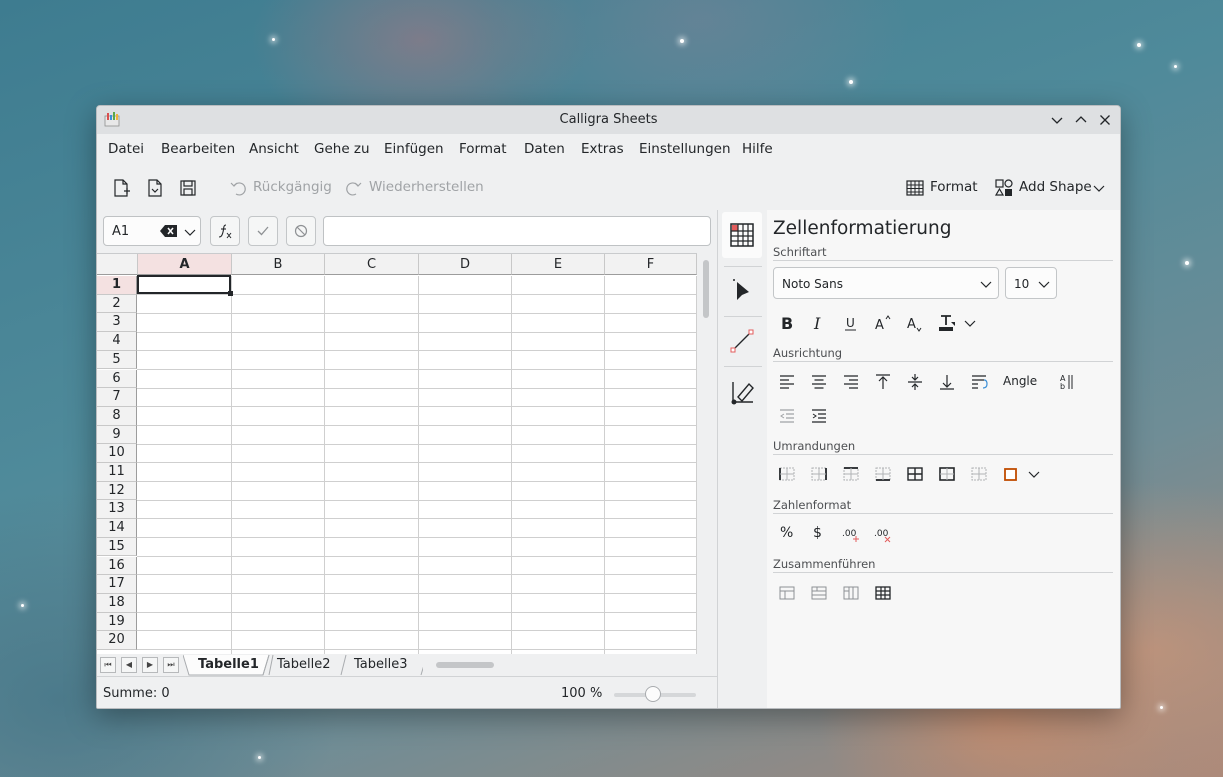 This screenshot has width=1223, height=777. Describe the element at coordinates (1004, 188) in the screenshot. I see `add-shape-icon` at that location.